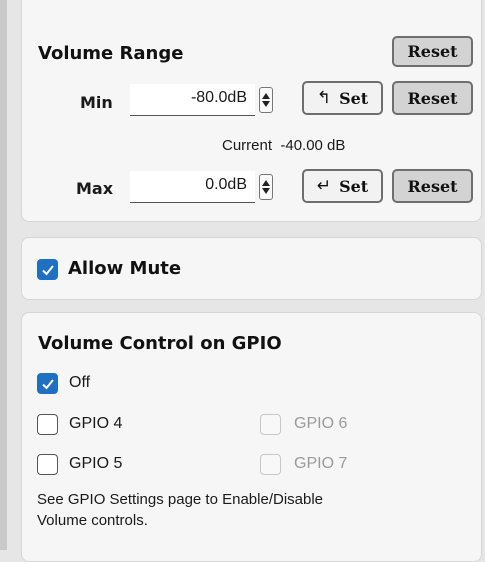 The width and height of the screenshot is (485, 562). What do you see at coordinates (80, 382) in the screenshot?
I see `gpio-off-label: Off` at bounding box center [80, 382].